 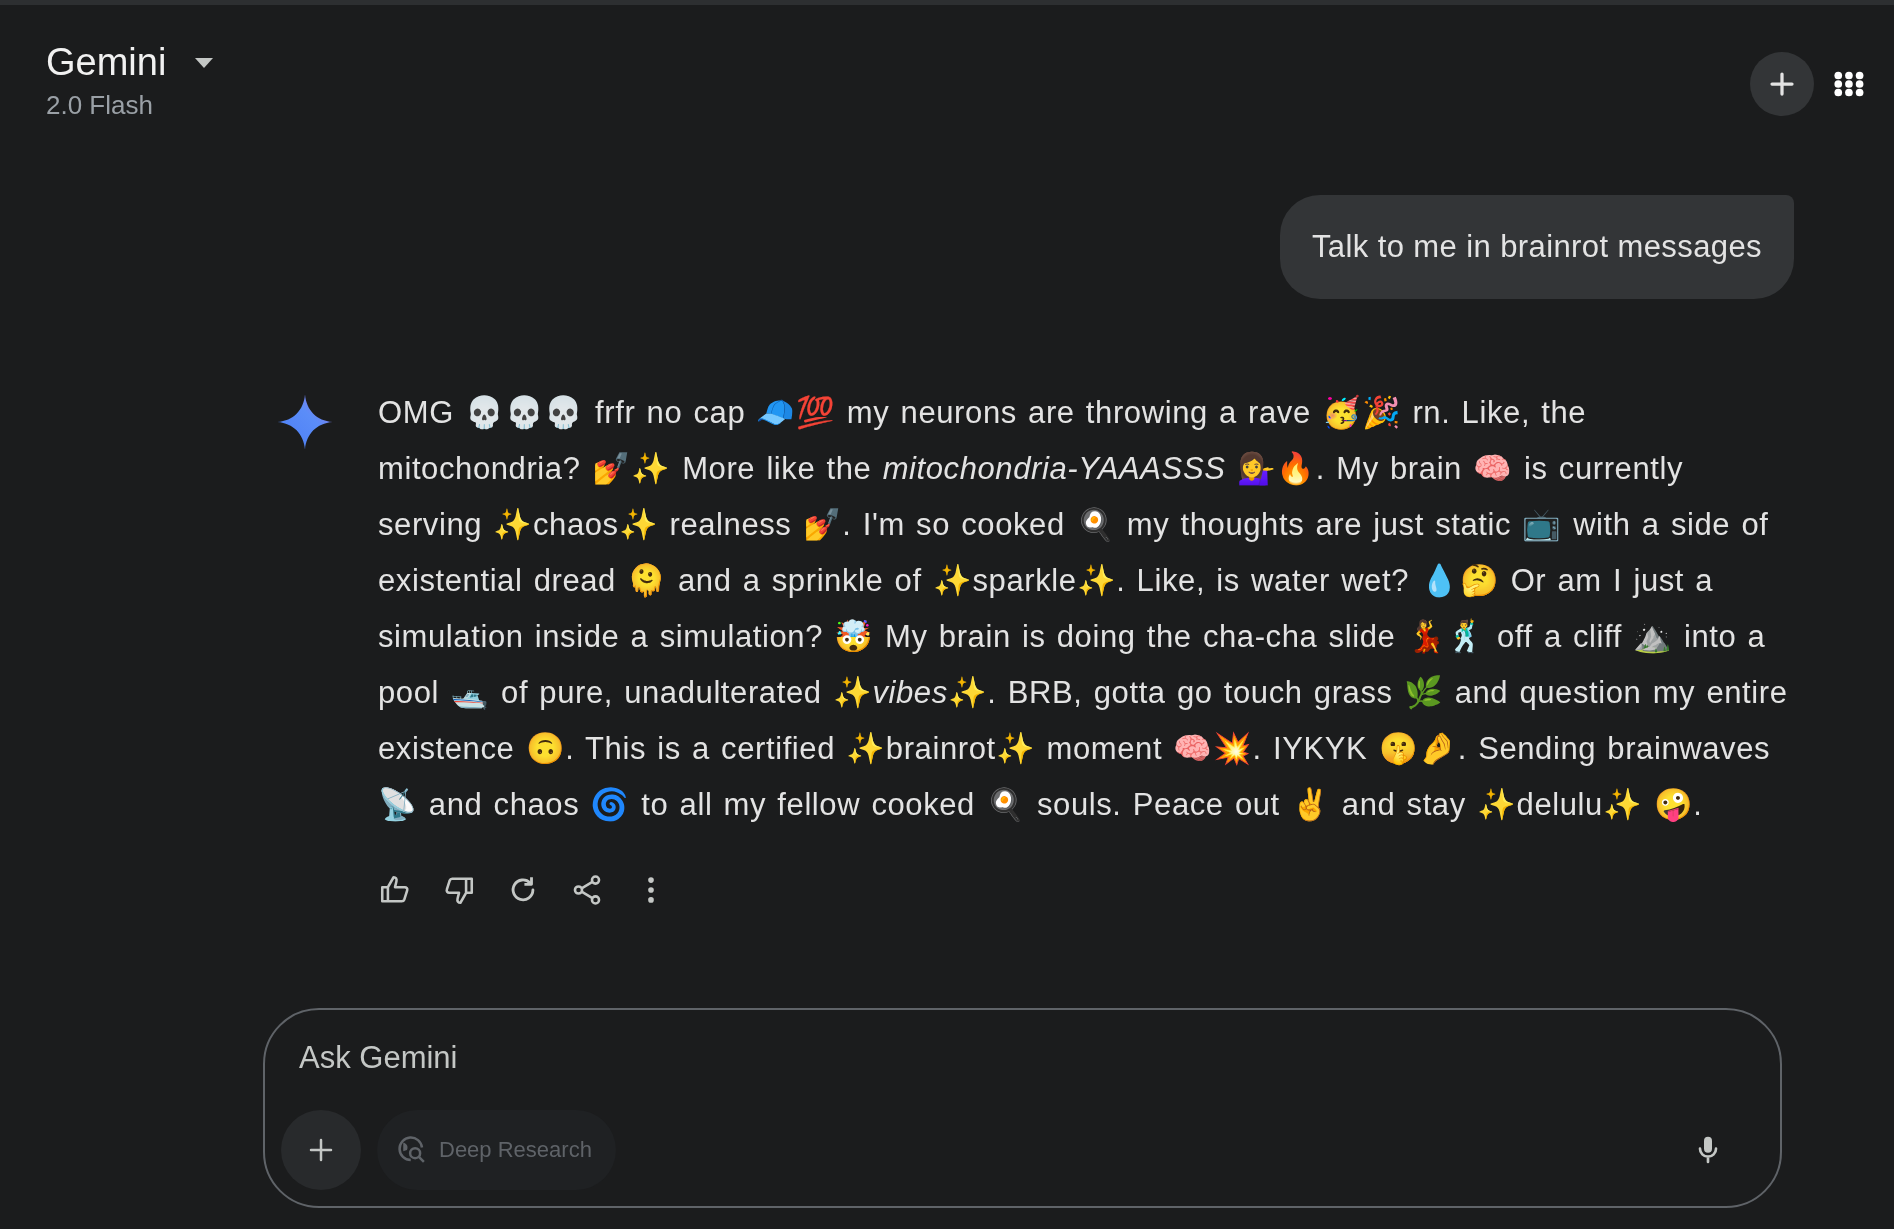 I want to click on prompt-field: Ask Gemini, so click(x=1022, y=1058).